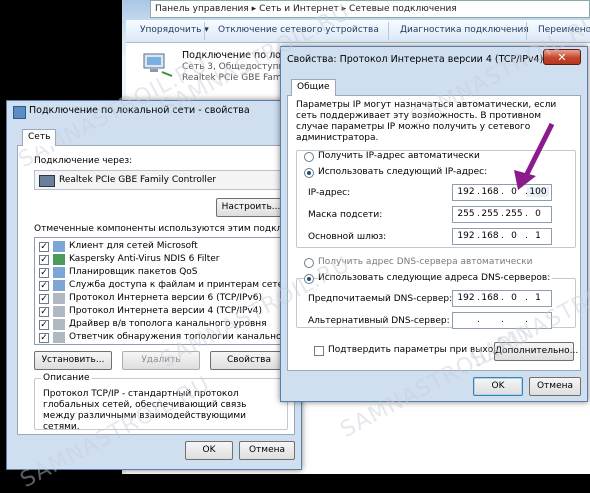 The height and width of the screenshot is (493, 590). I want to click on adapter-name: Realtek PCIe GBE Family Controller, so click(138, 180).